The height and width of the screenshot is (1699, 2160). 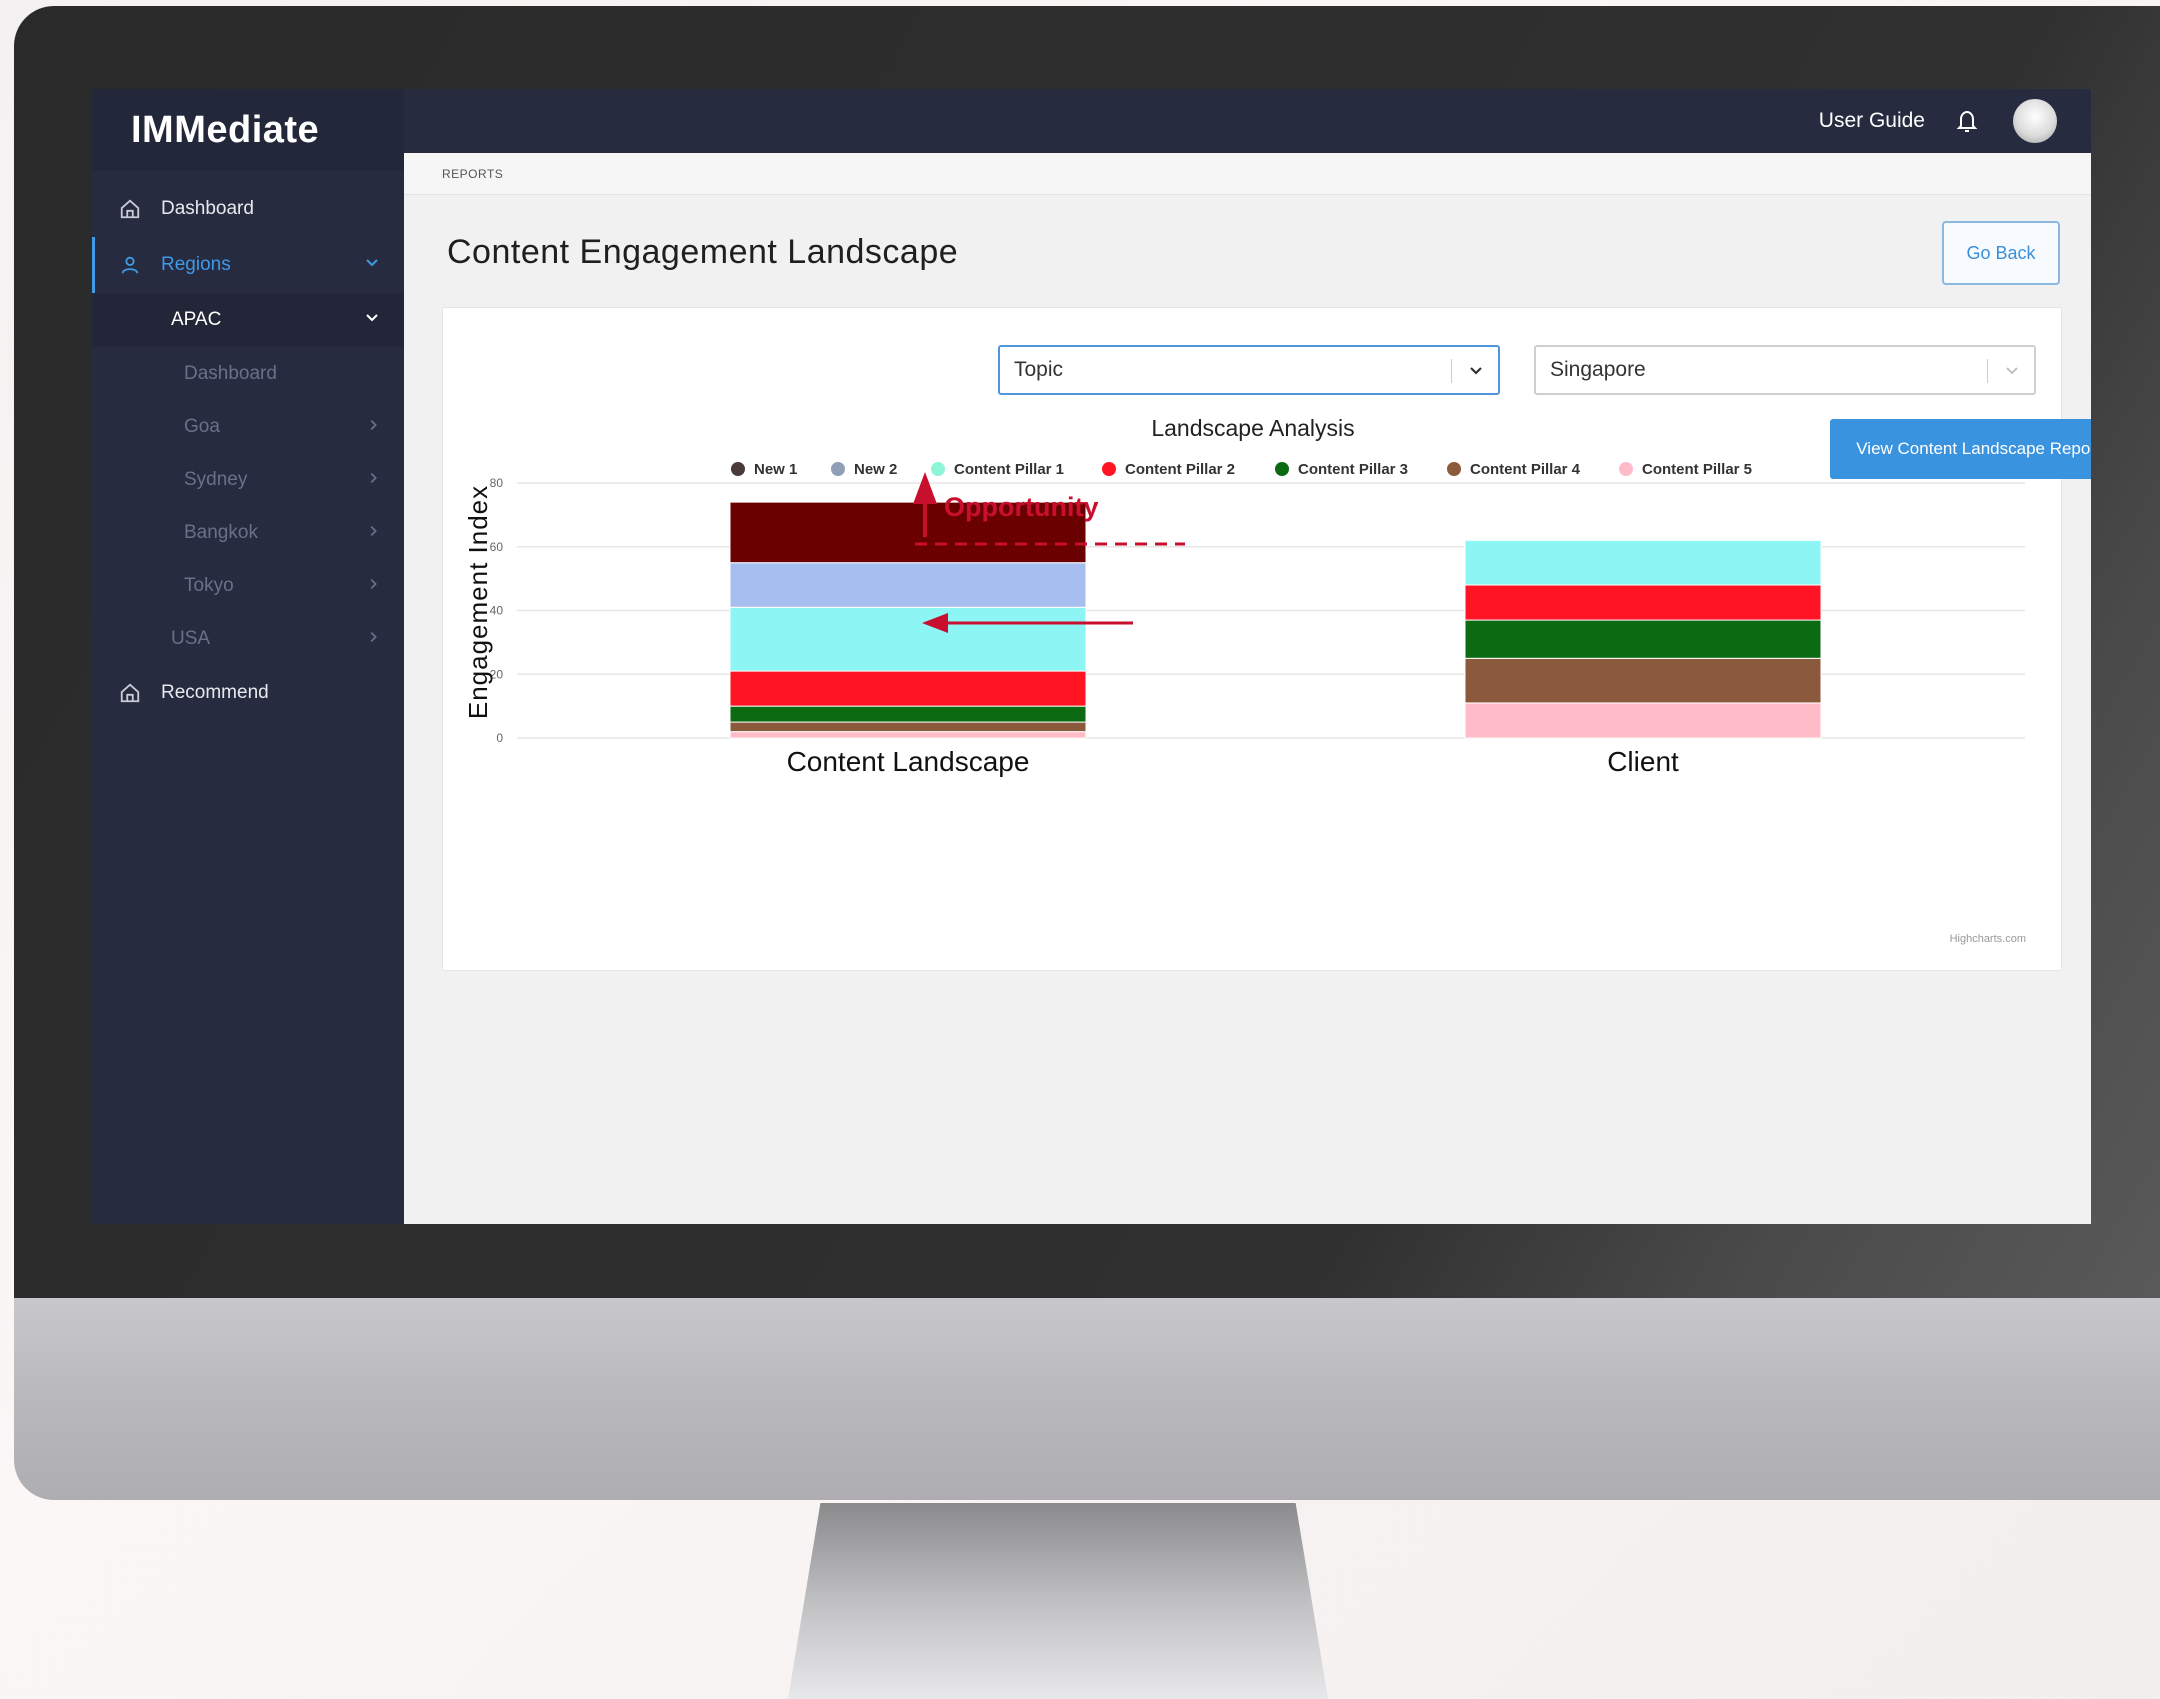 What do you see at coordinates (191, 638) in the screenshot?
I see `sidebar-item-label: USA` at bounding box center [191, 638].